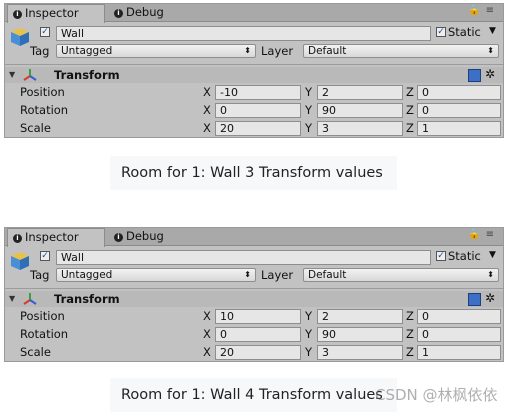 The image size is (505, 415). What do you see at coordinates (258, 92) in the screenshot?
I see `position-x-field: -10` at bounding box center [258, 92].